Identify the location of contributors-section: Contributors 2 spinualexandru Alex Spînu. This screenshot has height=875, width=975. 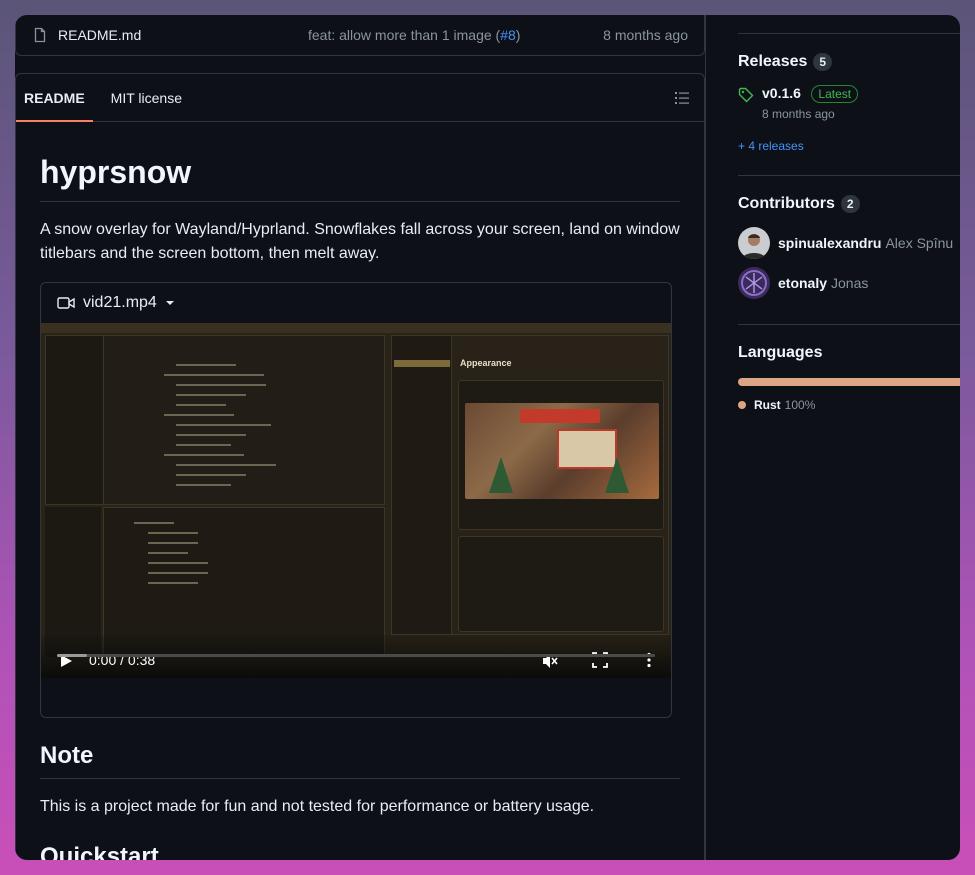
(849, 247).